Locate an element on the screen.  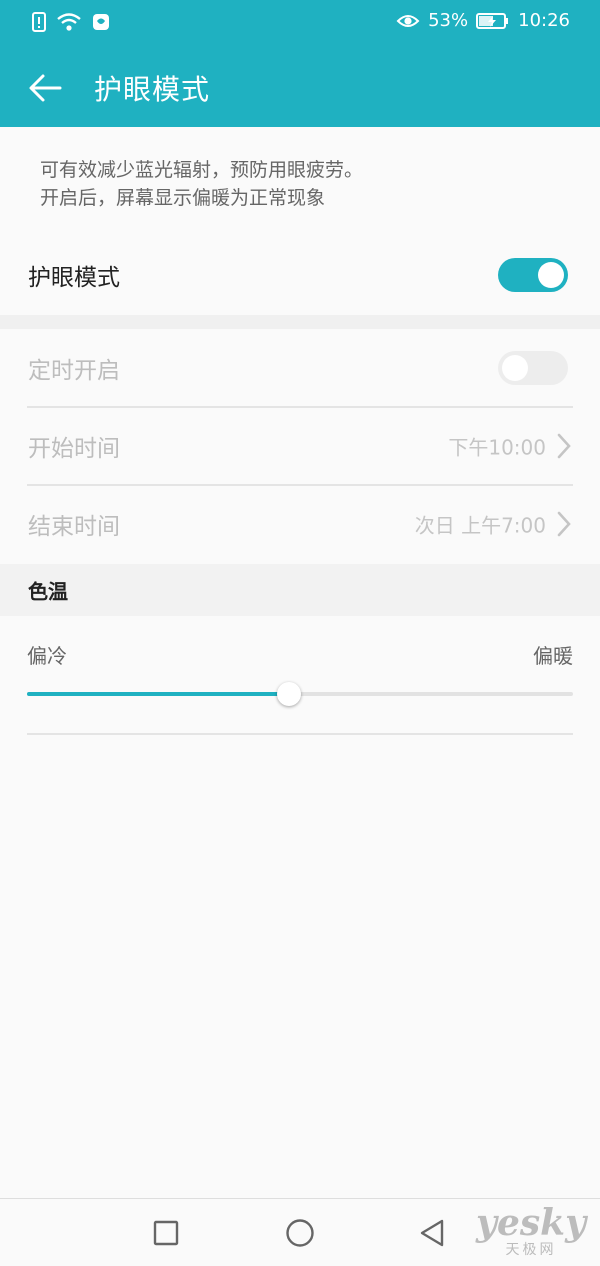
recents-button is located at coordinates (166, 1233).